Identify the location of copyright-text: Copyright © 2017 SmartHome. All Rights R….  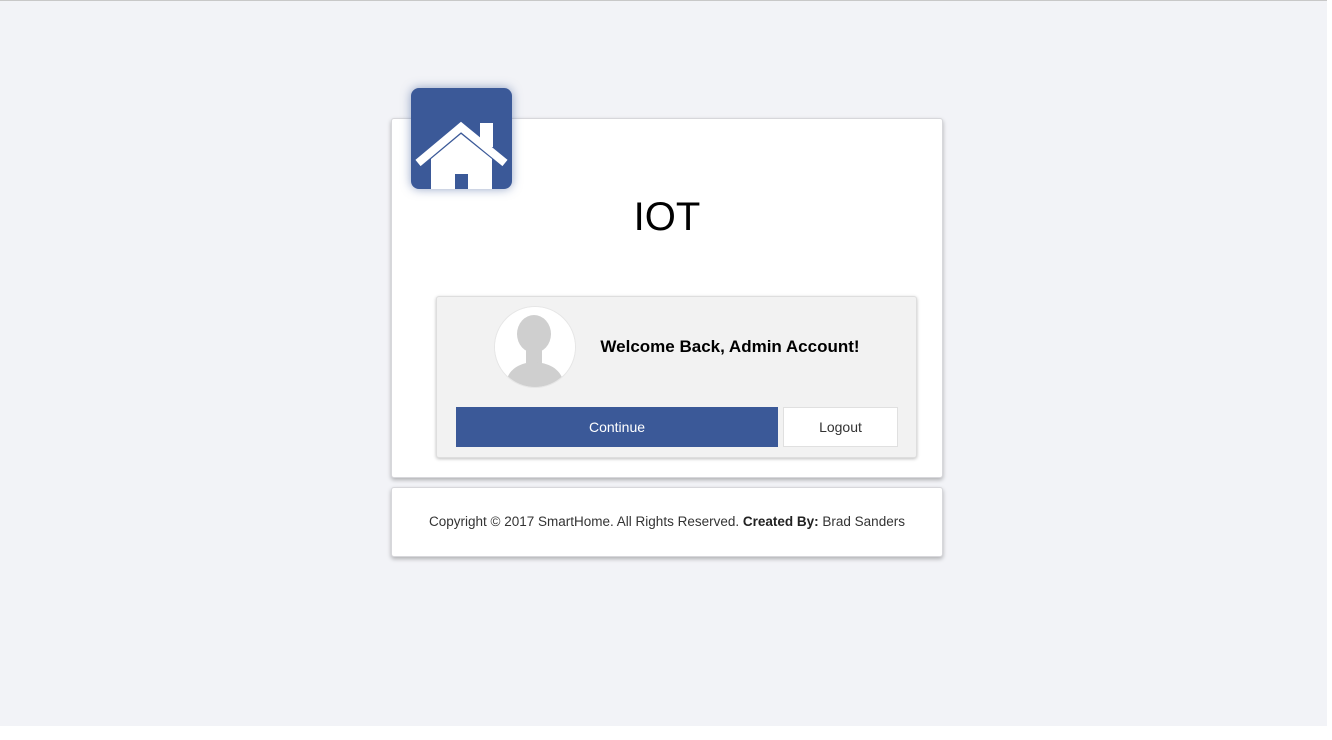
(584, 521).